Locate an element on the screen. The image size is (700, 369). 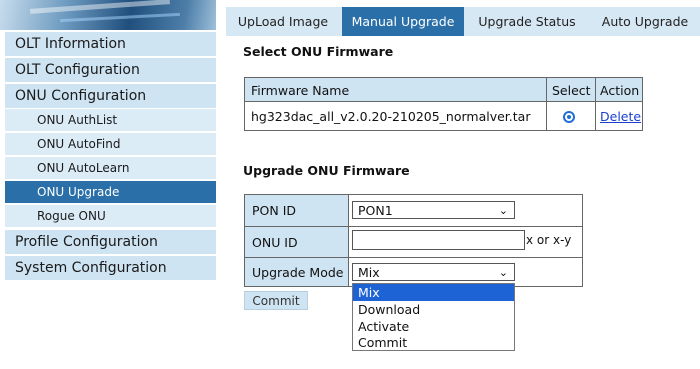
tab-auto-upgrade: Auto Upgrade is located at coordinates (645, 21).